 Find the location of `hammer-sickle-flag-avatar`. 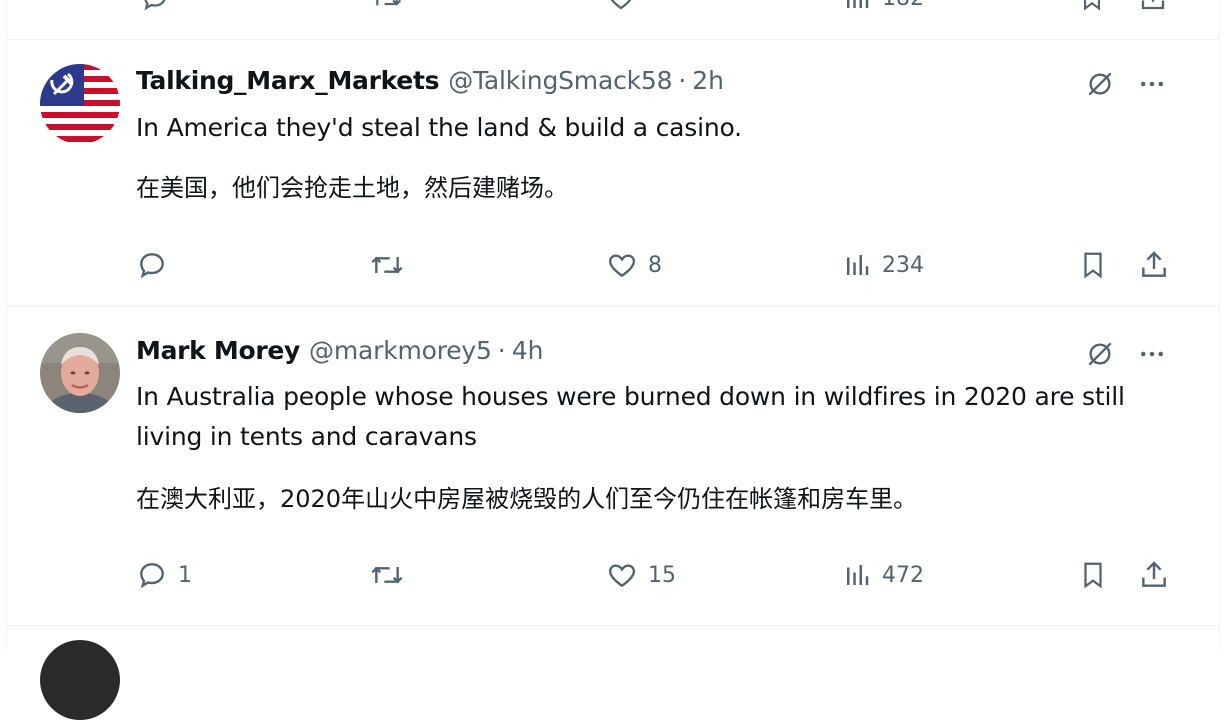

hammer-sickle-flag-avatar is located at coordinates (80, 104).